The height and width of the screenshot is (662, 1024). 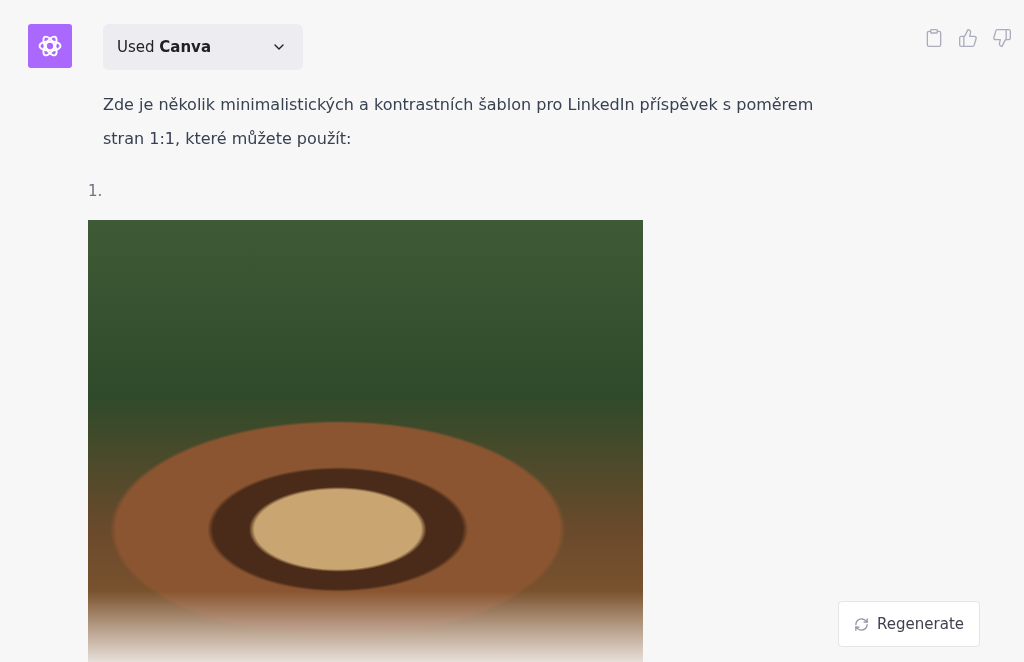 I want to click on thumbs-down-icon, so click(x=1002, y=38).